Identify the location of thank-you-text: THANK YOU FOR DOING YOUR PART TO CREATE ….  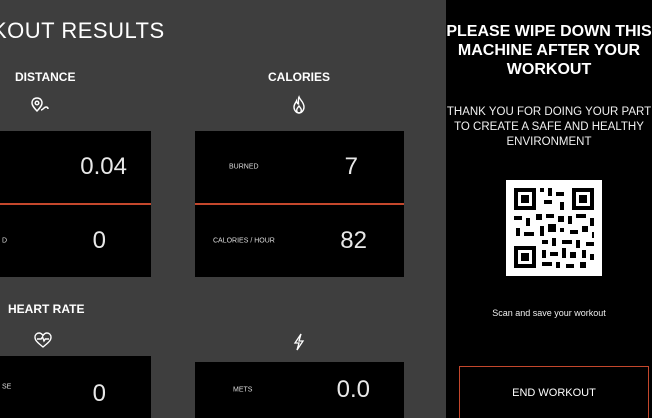
(549, 127).